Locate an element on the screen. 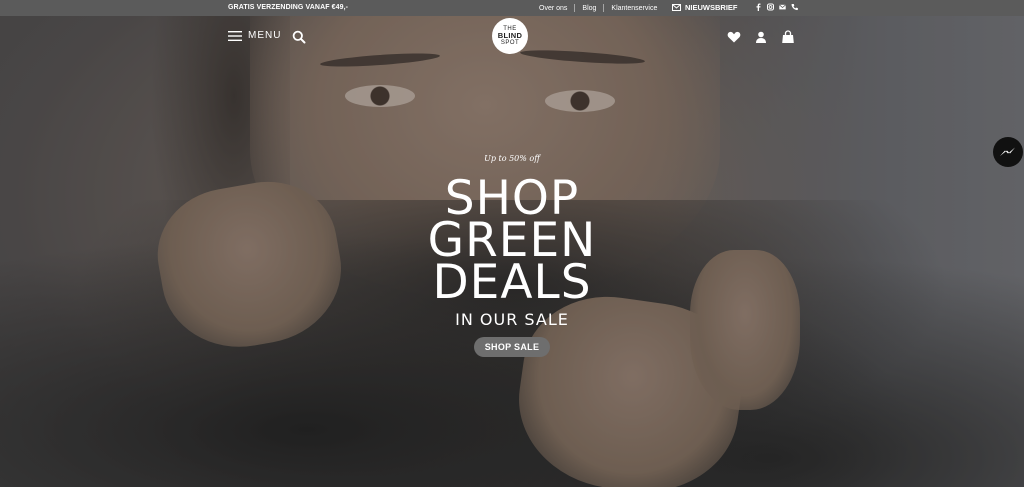 The image size is (1024, 487). site-header: MENU THE BLIND SPOT is located at coordinates (512, 38).